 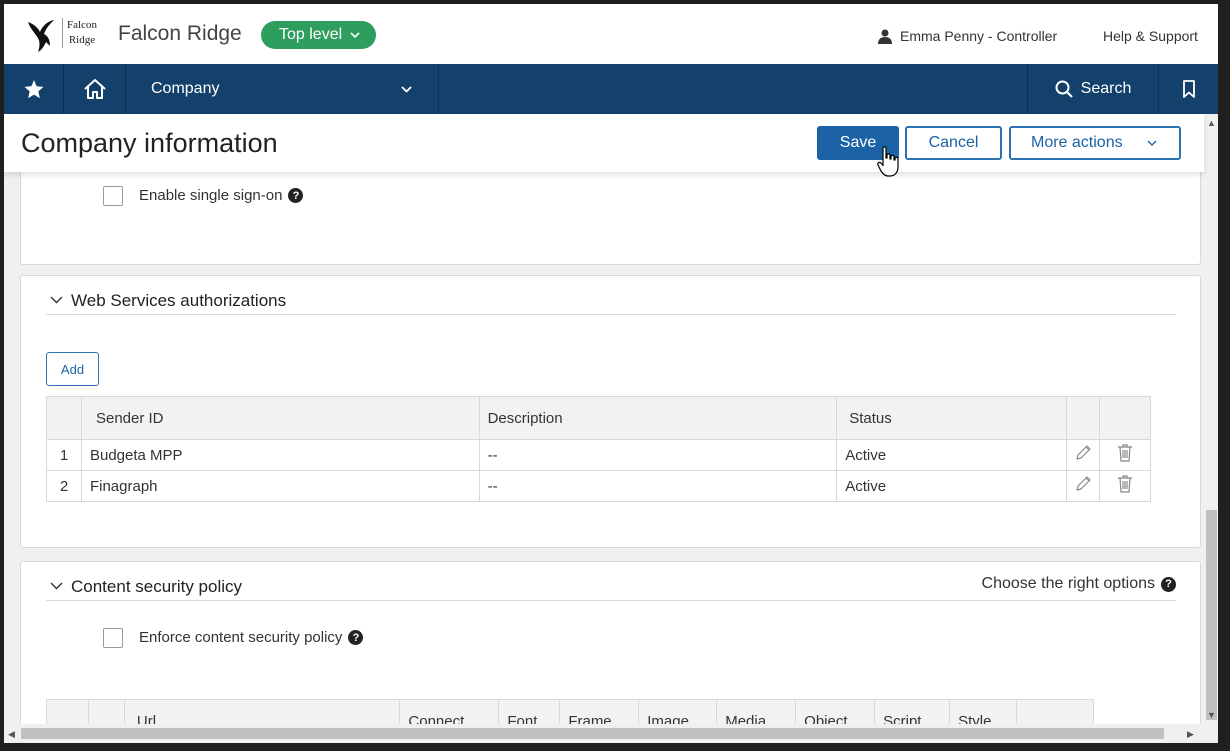 What do you see at coordinates (282, 89) in the screenshot?
I see `company-menu: Company` at bounding box center [282, 89].